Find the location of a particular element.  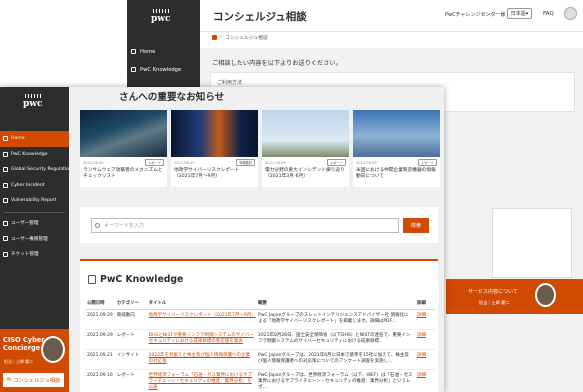

sidebar-item-permission-management: ユーザー権限管理 is located at coordinates (34, 239).